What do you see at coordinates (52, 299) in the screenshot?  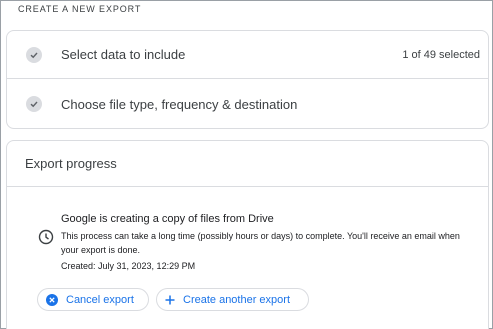 I see `cancel-icon` at bounding box center [52, 299].